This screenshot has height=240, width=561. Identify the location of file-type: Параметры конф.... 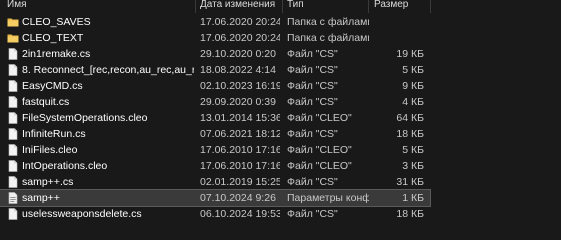
(328, 198).